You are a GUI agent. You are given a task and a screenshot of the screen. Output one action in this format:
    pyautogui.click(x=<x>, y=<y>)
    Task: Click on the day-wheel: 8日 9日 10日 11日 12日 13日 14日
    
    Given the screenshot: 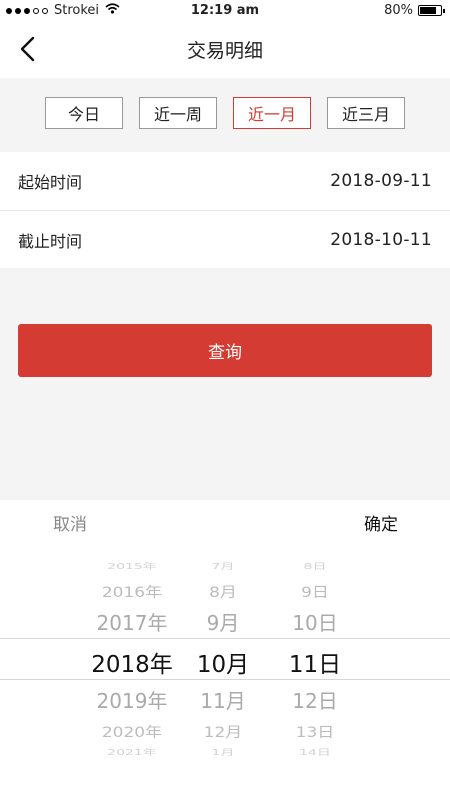 What is the action you would take?
    pyautogui.click(x=315, y=650)
    